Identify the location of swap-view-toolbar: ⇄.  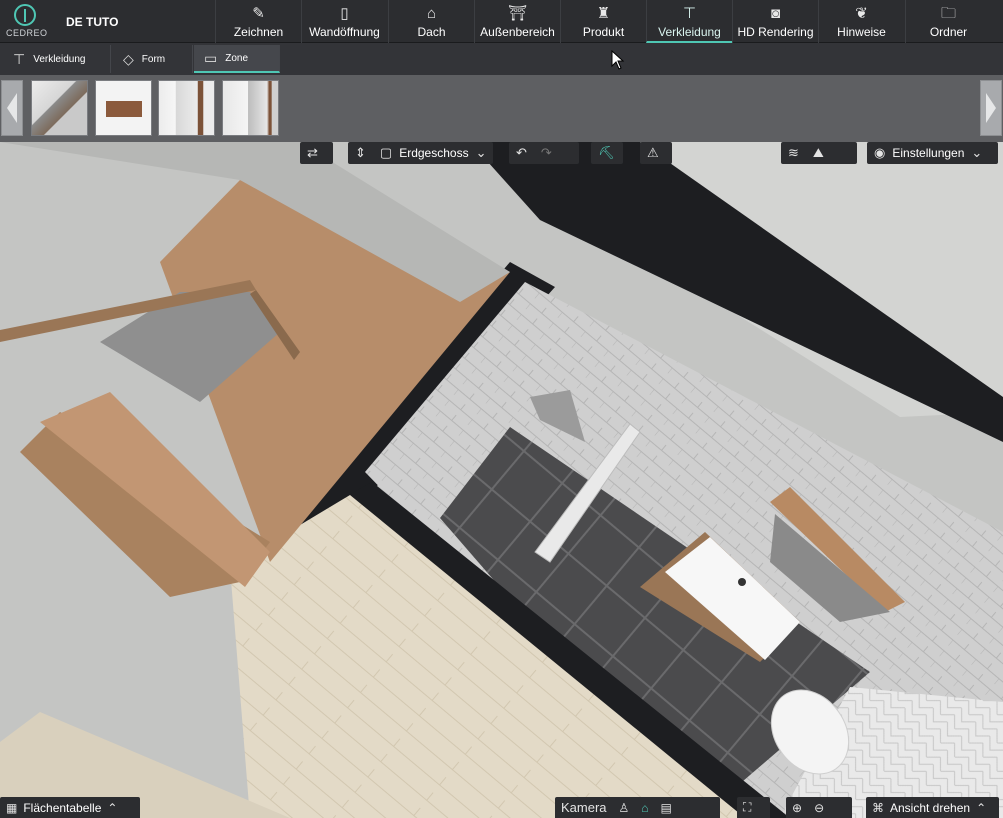
(316, 153).